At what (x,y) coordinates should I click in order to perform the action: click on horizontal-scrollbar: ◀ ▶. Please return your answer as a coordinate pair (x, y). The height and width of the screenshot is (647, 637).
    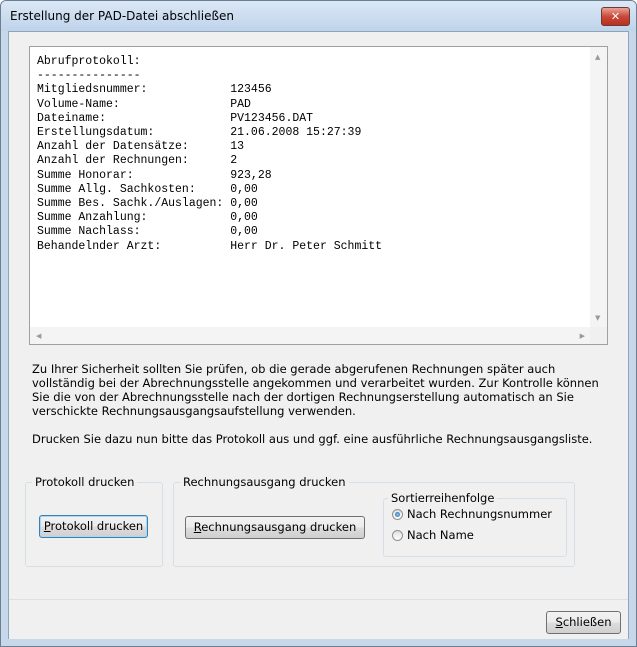
    Looking at the image, I should click on (310, 335).